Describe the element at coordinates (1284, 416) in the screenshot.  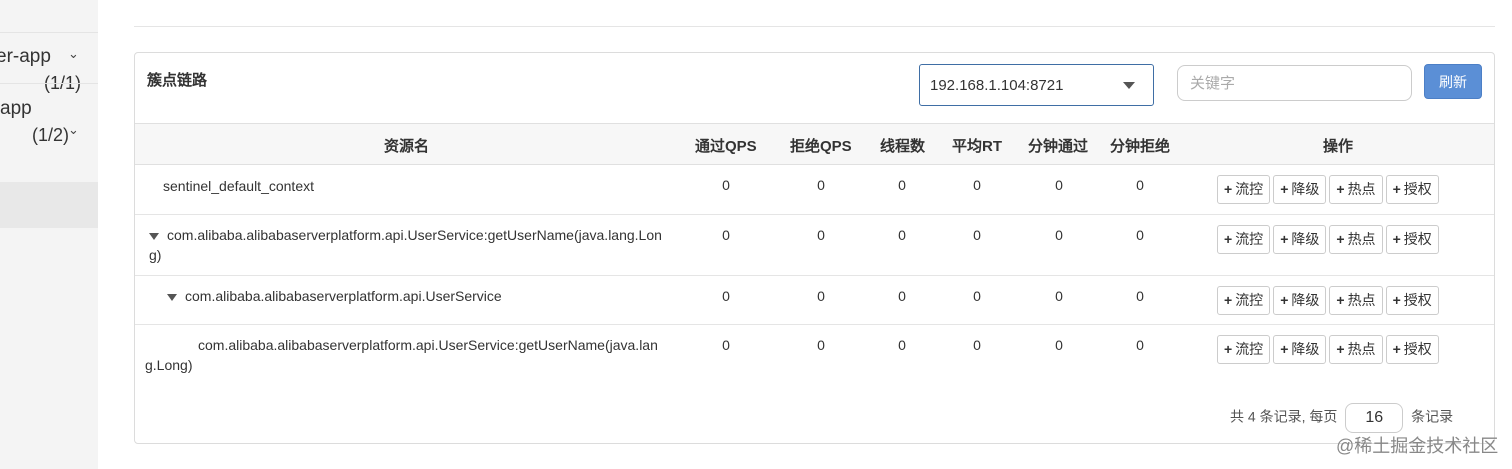
I see `pagination-total: 共 4 条记录, 每页` at that location.